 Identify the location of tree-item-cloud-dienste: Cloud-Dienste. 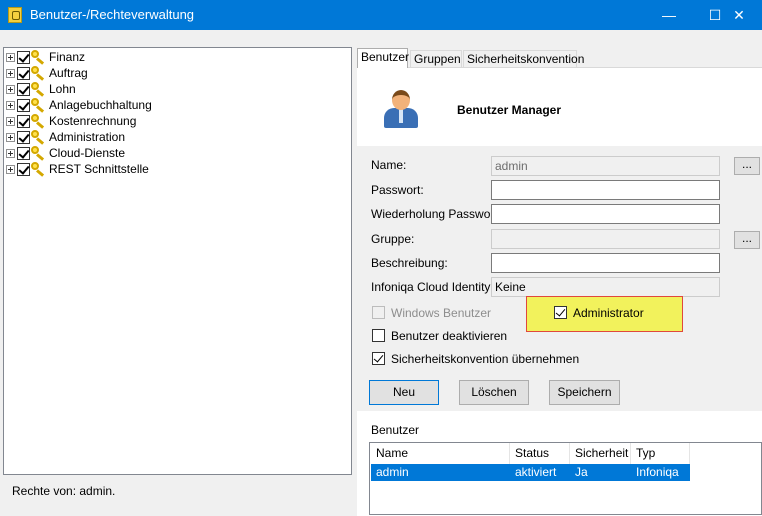
(65, 153).